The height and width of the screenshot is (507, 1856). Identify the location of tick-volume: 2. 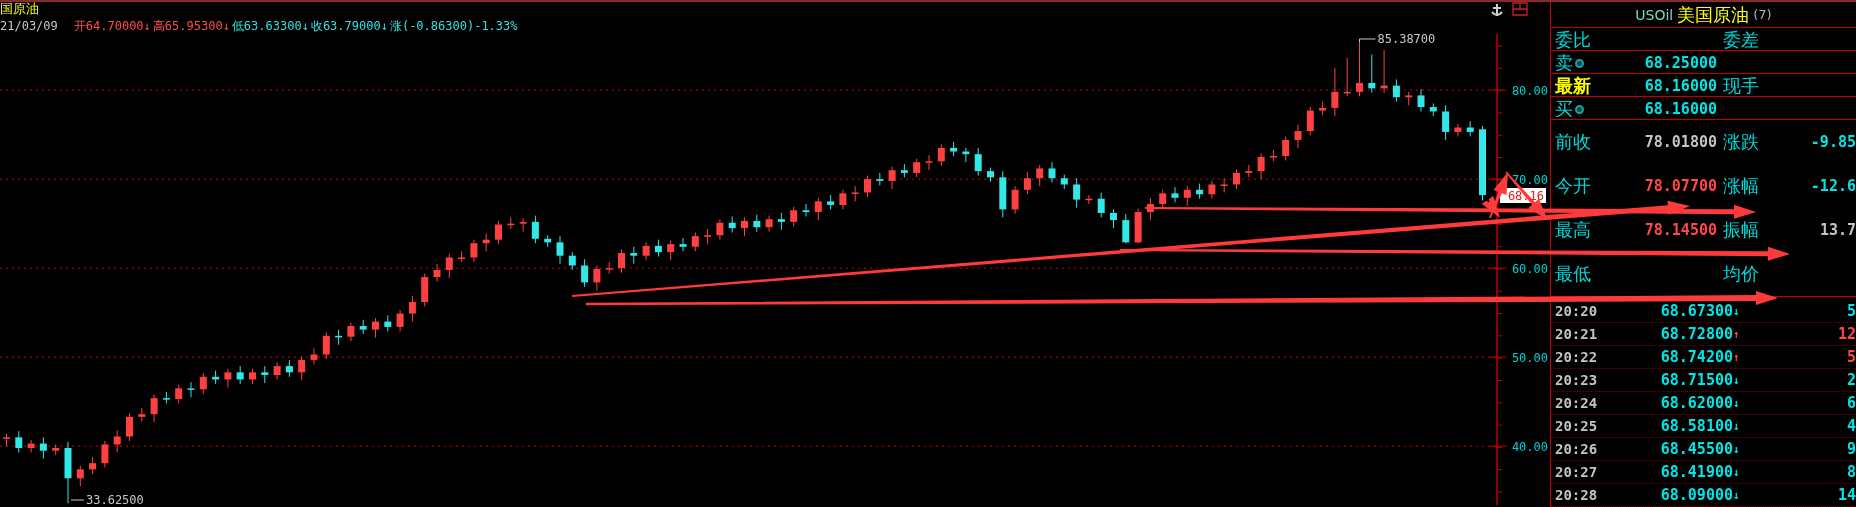
(1851, 380).